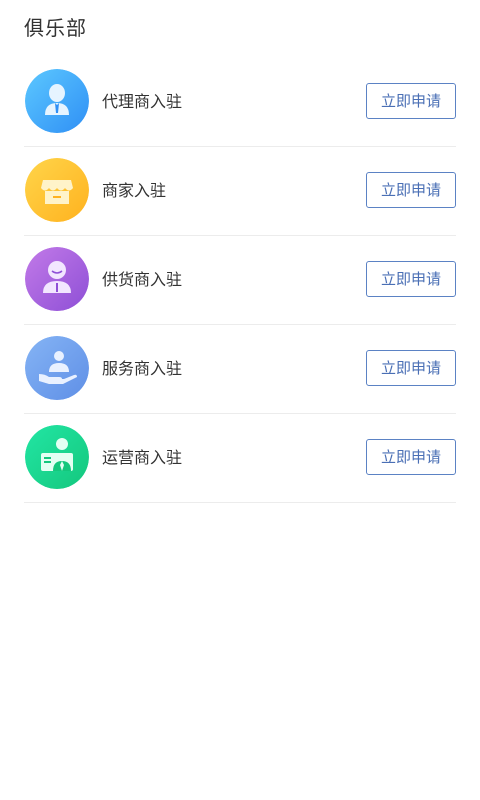 The height and width of the screenshot is (800, 480). I want to click on list-item-shop: 商家入驻 立即申请, so click(240, 191).